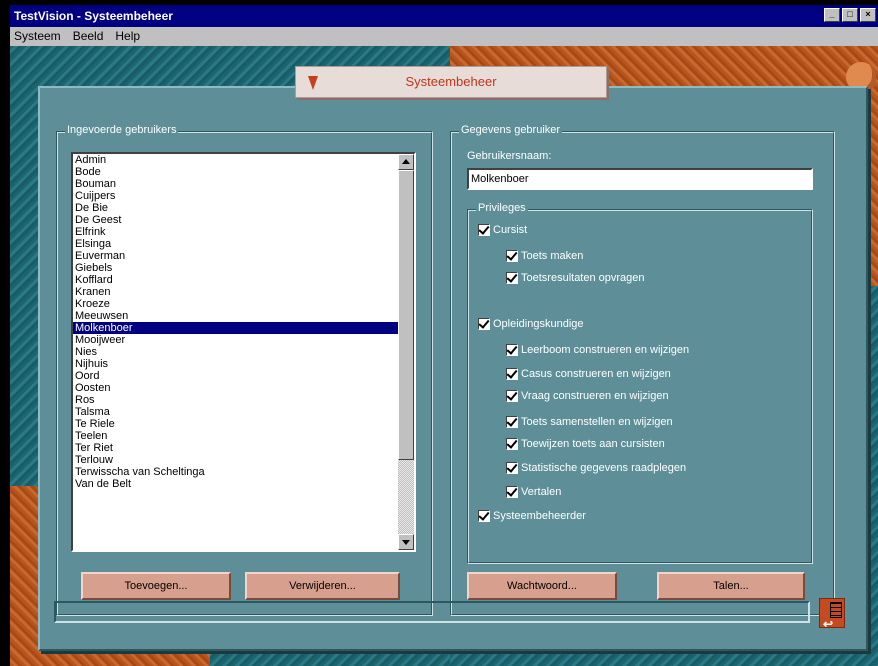 The image size is (878, 666). I want to click on user-list-item: Terwisscha van Scheltinga, so click(236, 472).